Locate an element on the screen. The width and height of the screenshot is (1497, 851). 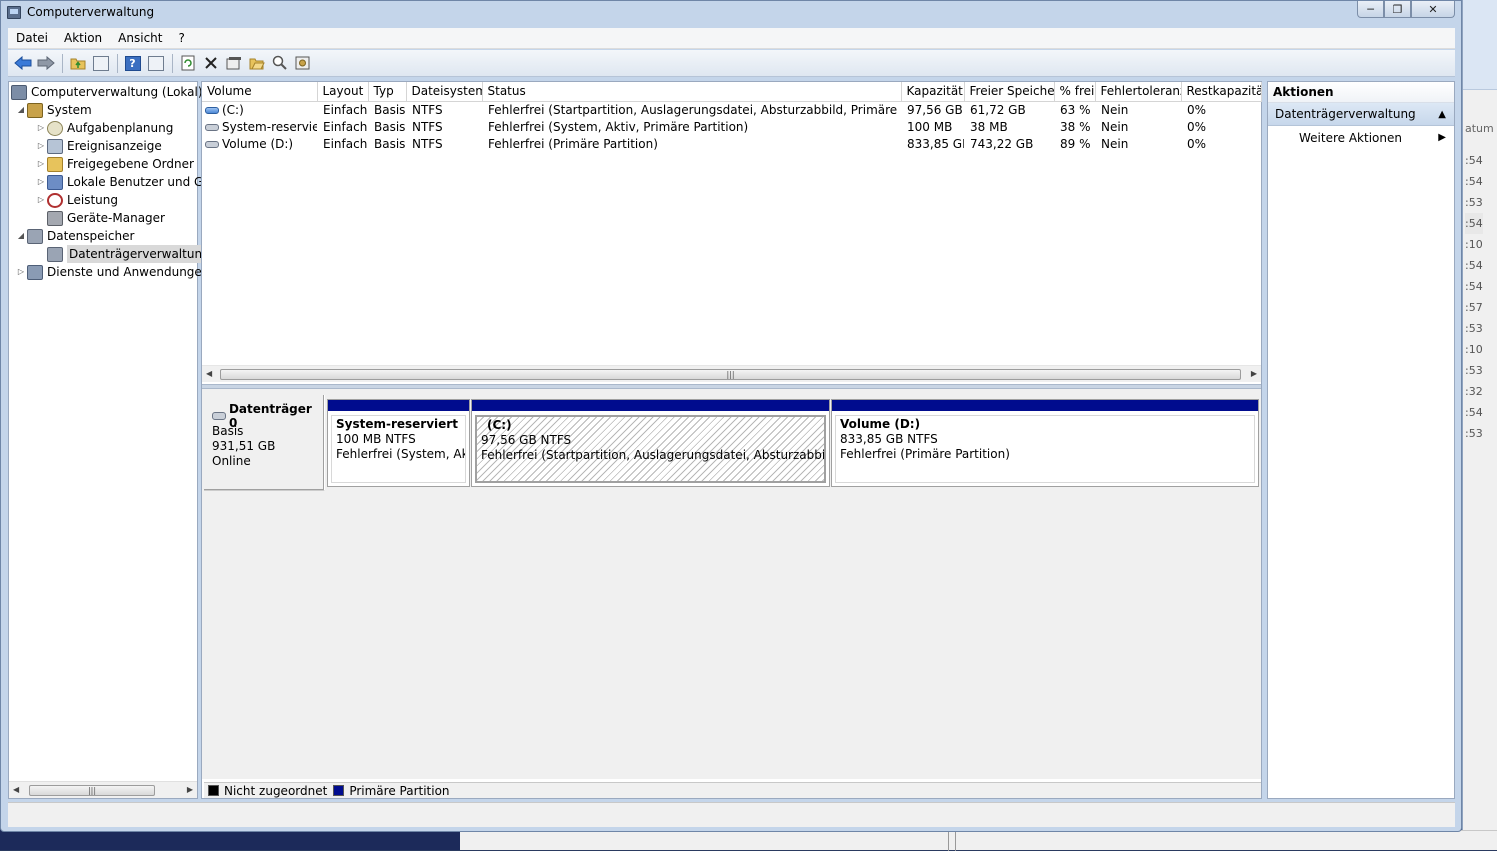
cell-overhead: 0% is located at coordinates (1197, 109).